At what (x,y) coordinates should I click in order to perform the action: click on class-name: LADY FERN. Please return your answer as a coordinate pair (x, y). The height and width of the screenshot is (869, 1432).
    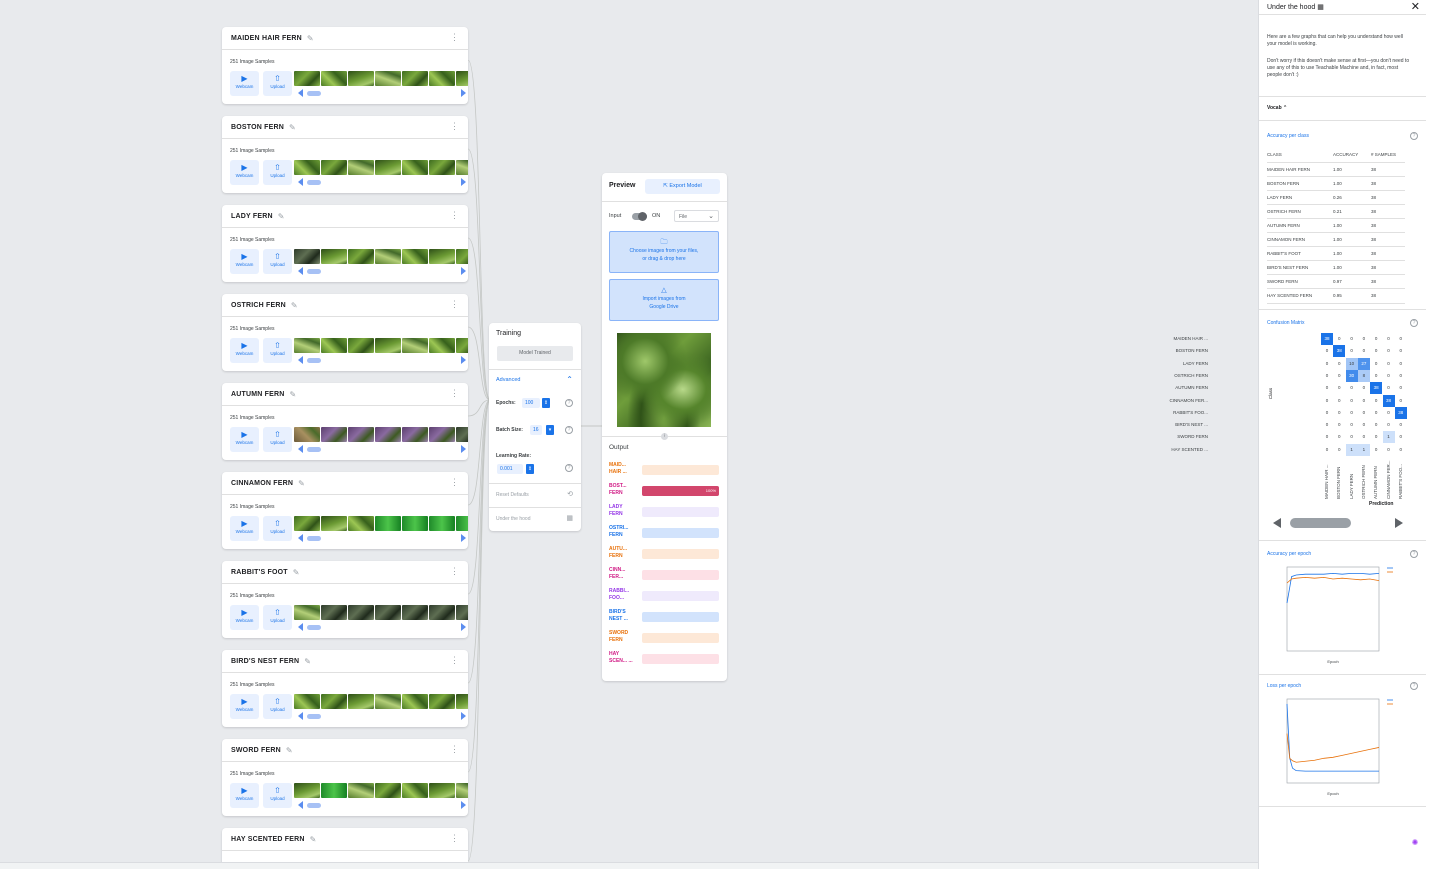
    Looking at the image, I should click on (252, 216).